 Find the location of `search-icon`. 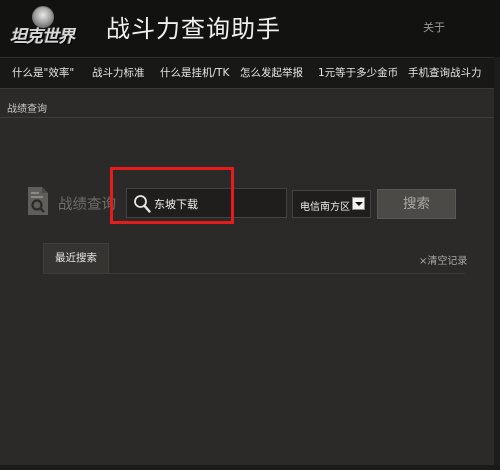

search-icon is located at coordinates (142, 204).